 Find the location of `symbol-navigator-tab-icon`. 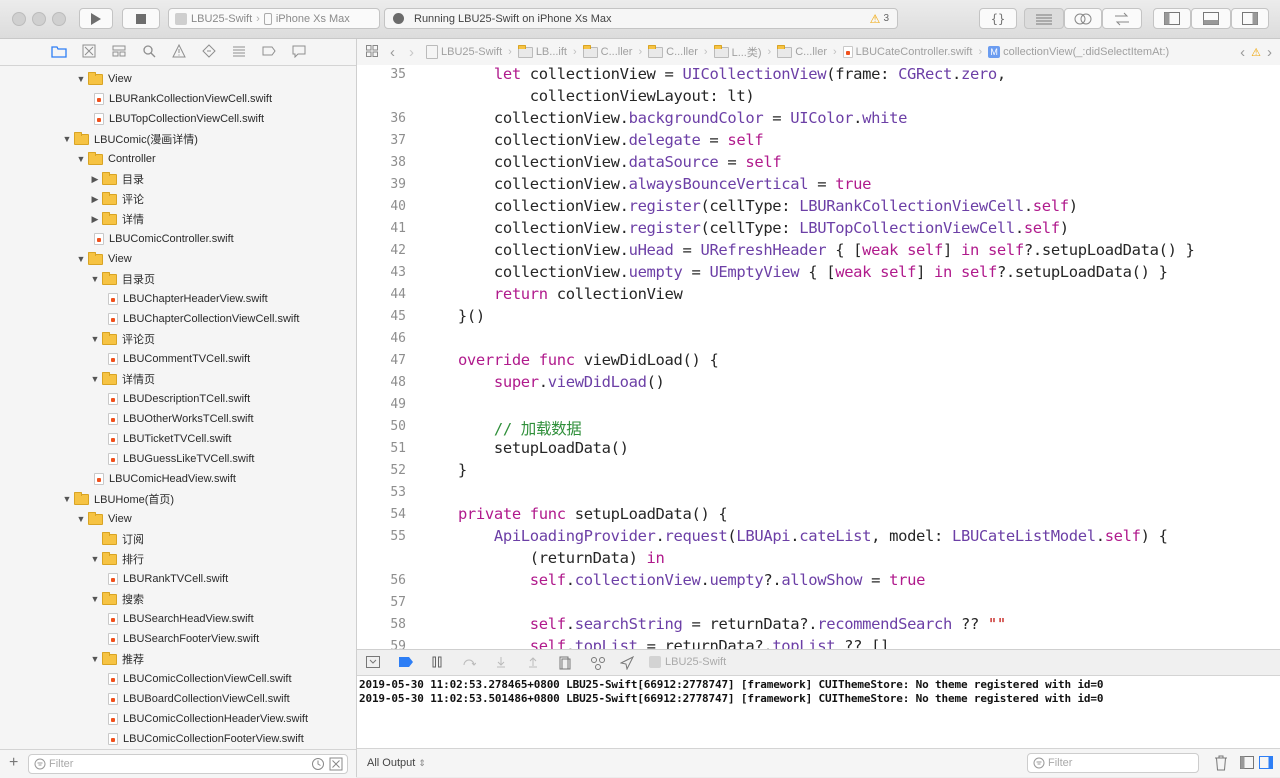

symbol-navigator-tab-icon is located at coordinates (119, 52).